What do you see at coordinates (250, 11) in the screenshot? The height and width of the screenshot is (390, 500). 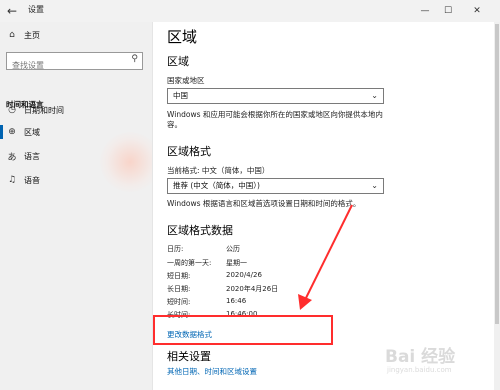 I see `title-bar: ← 设置 — ☐ ✕` at bounding box center [250, 11].